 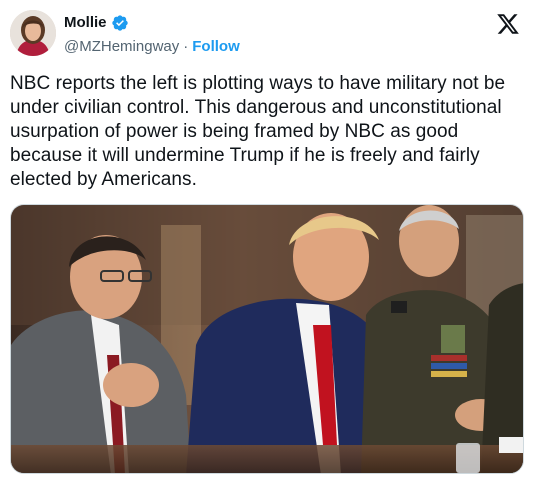 I want to click on author-name-row: Mollie, so click(x=96, y=23).